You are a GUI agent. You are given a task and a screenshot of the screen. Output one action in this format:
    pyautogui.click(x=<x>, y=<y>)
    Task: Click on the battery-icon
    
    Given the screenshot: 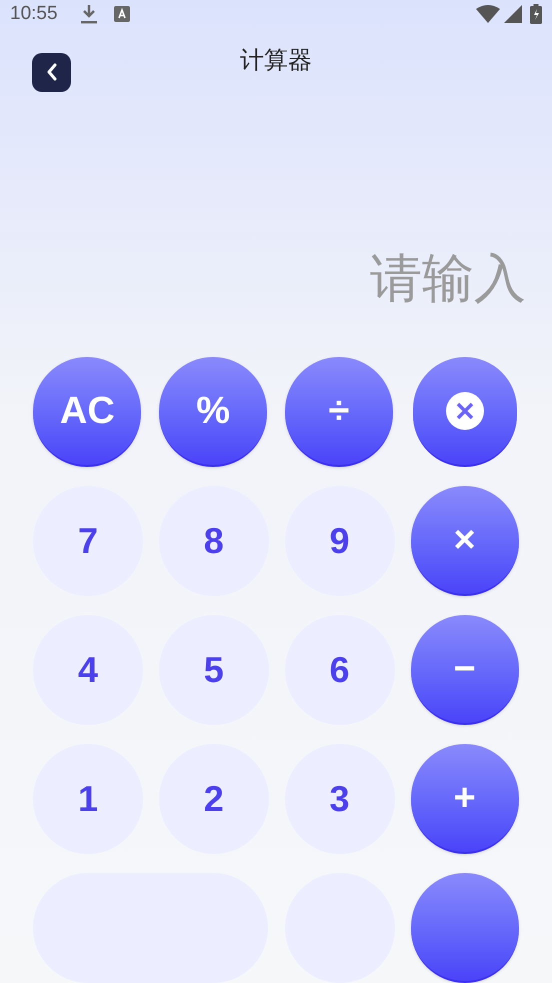 What is the action you would take?
    pyautogui.click(x=536, y=14)
    